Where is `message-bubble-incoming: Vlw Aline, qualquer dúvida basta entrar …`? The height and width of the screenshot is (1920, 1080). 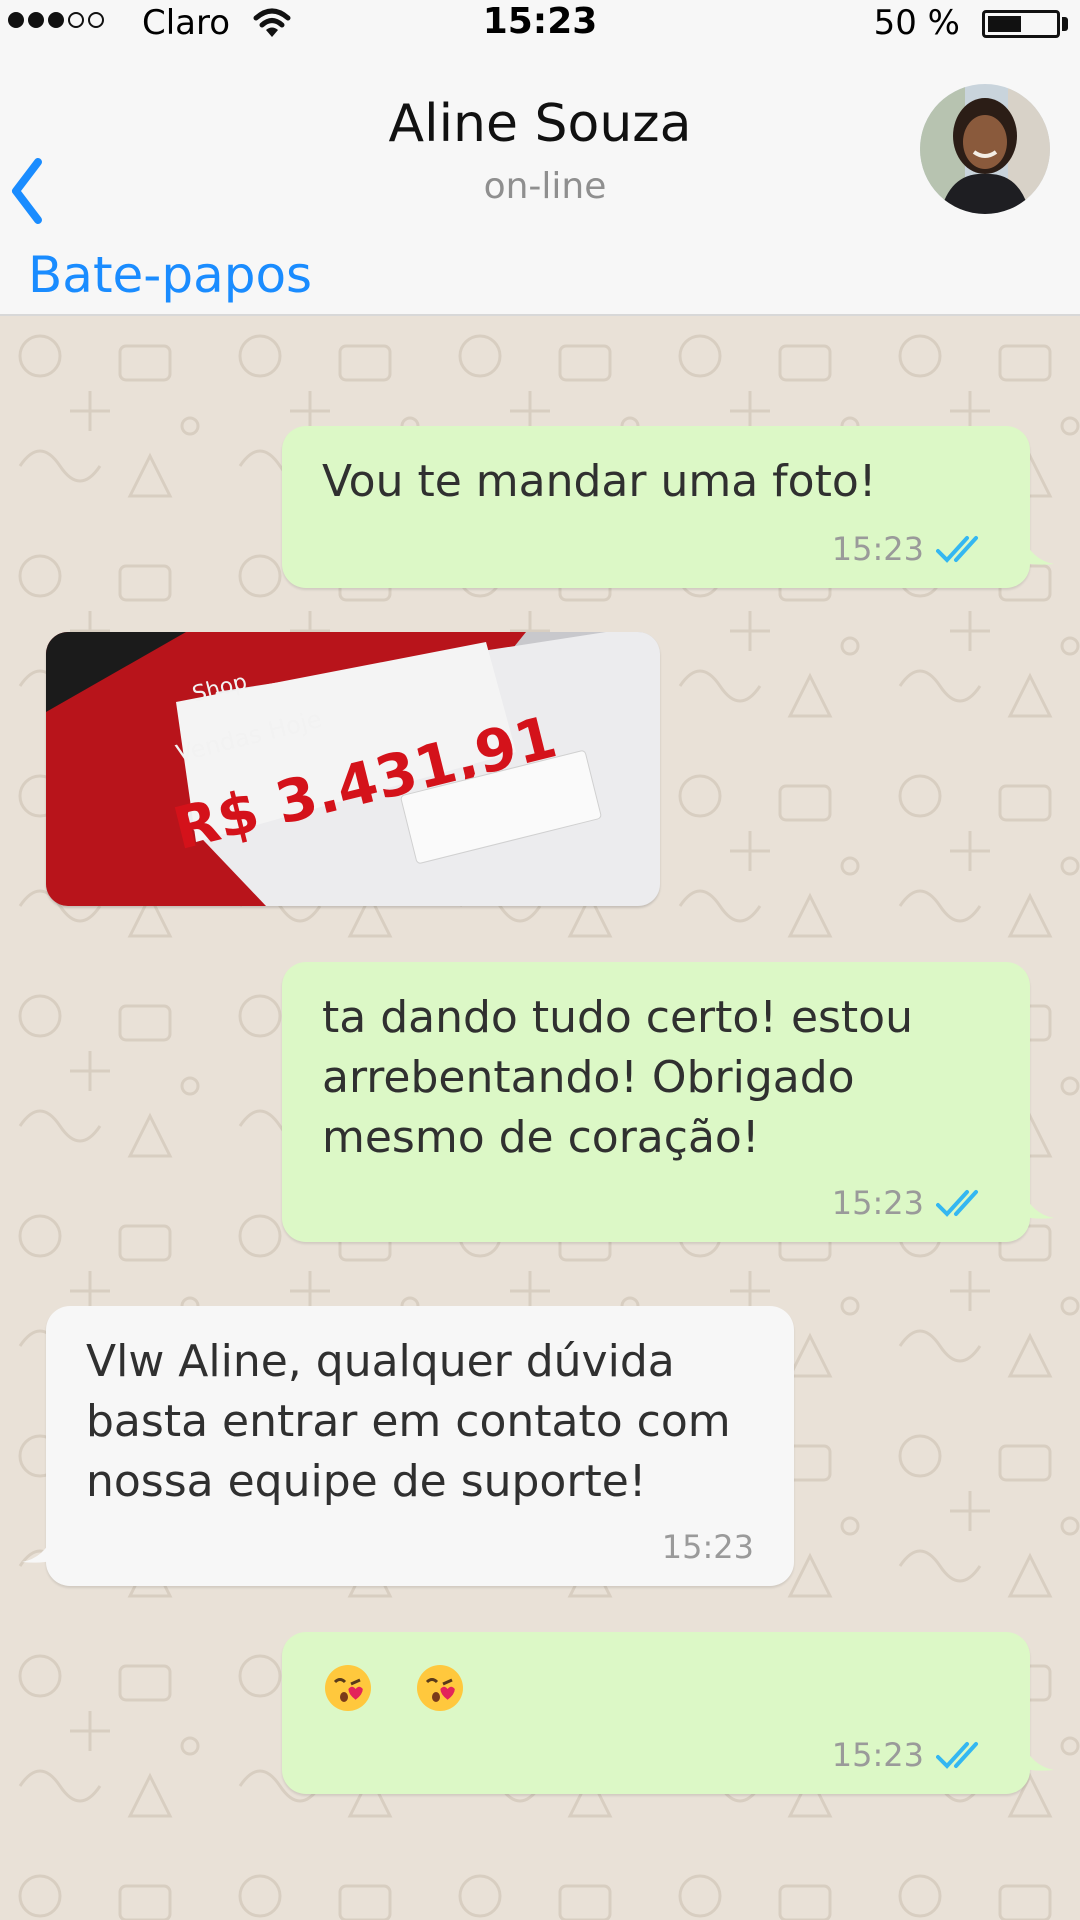
message-bubble-incoming: Vlw Aline, qualquer dúvida basta entrar … is located at coordinates (408, 1446).